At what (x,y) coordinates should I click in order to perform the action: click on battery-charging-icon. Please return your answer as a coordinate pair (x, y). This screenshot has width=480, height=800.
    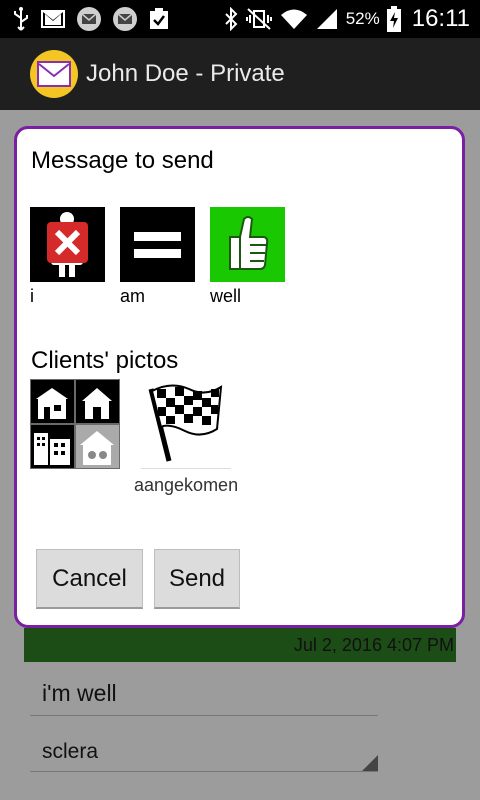
    Looking at the image, I should click on (393, 19).